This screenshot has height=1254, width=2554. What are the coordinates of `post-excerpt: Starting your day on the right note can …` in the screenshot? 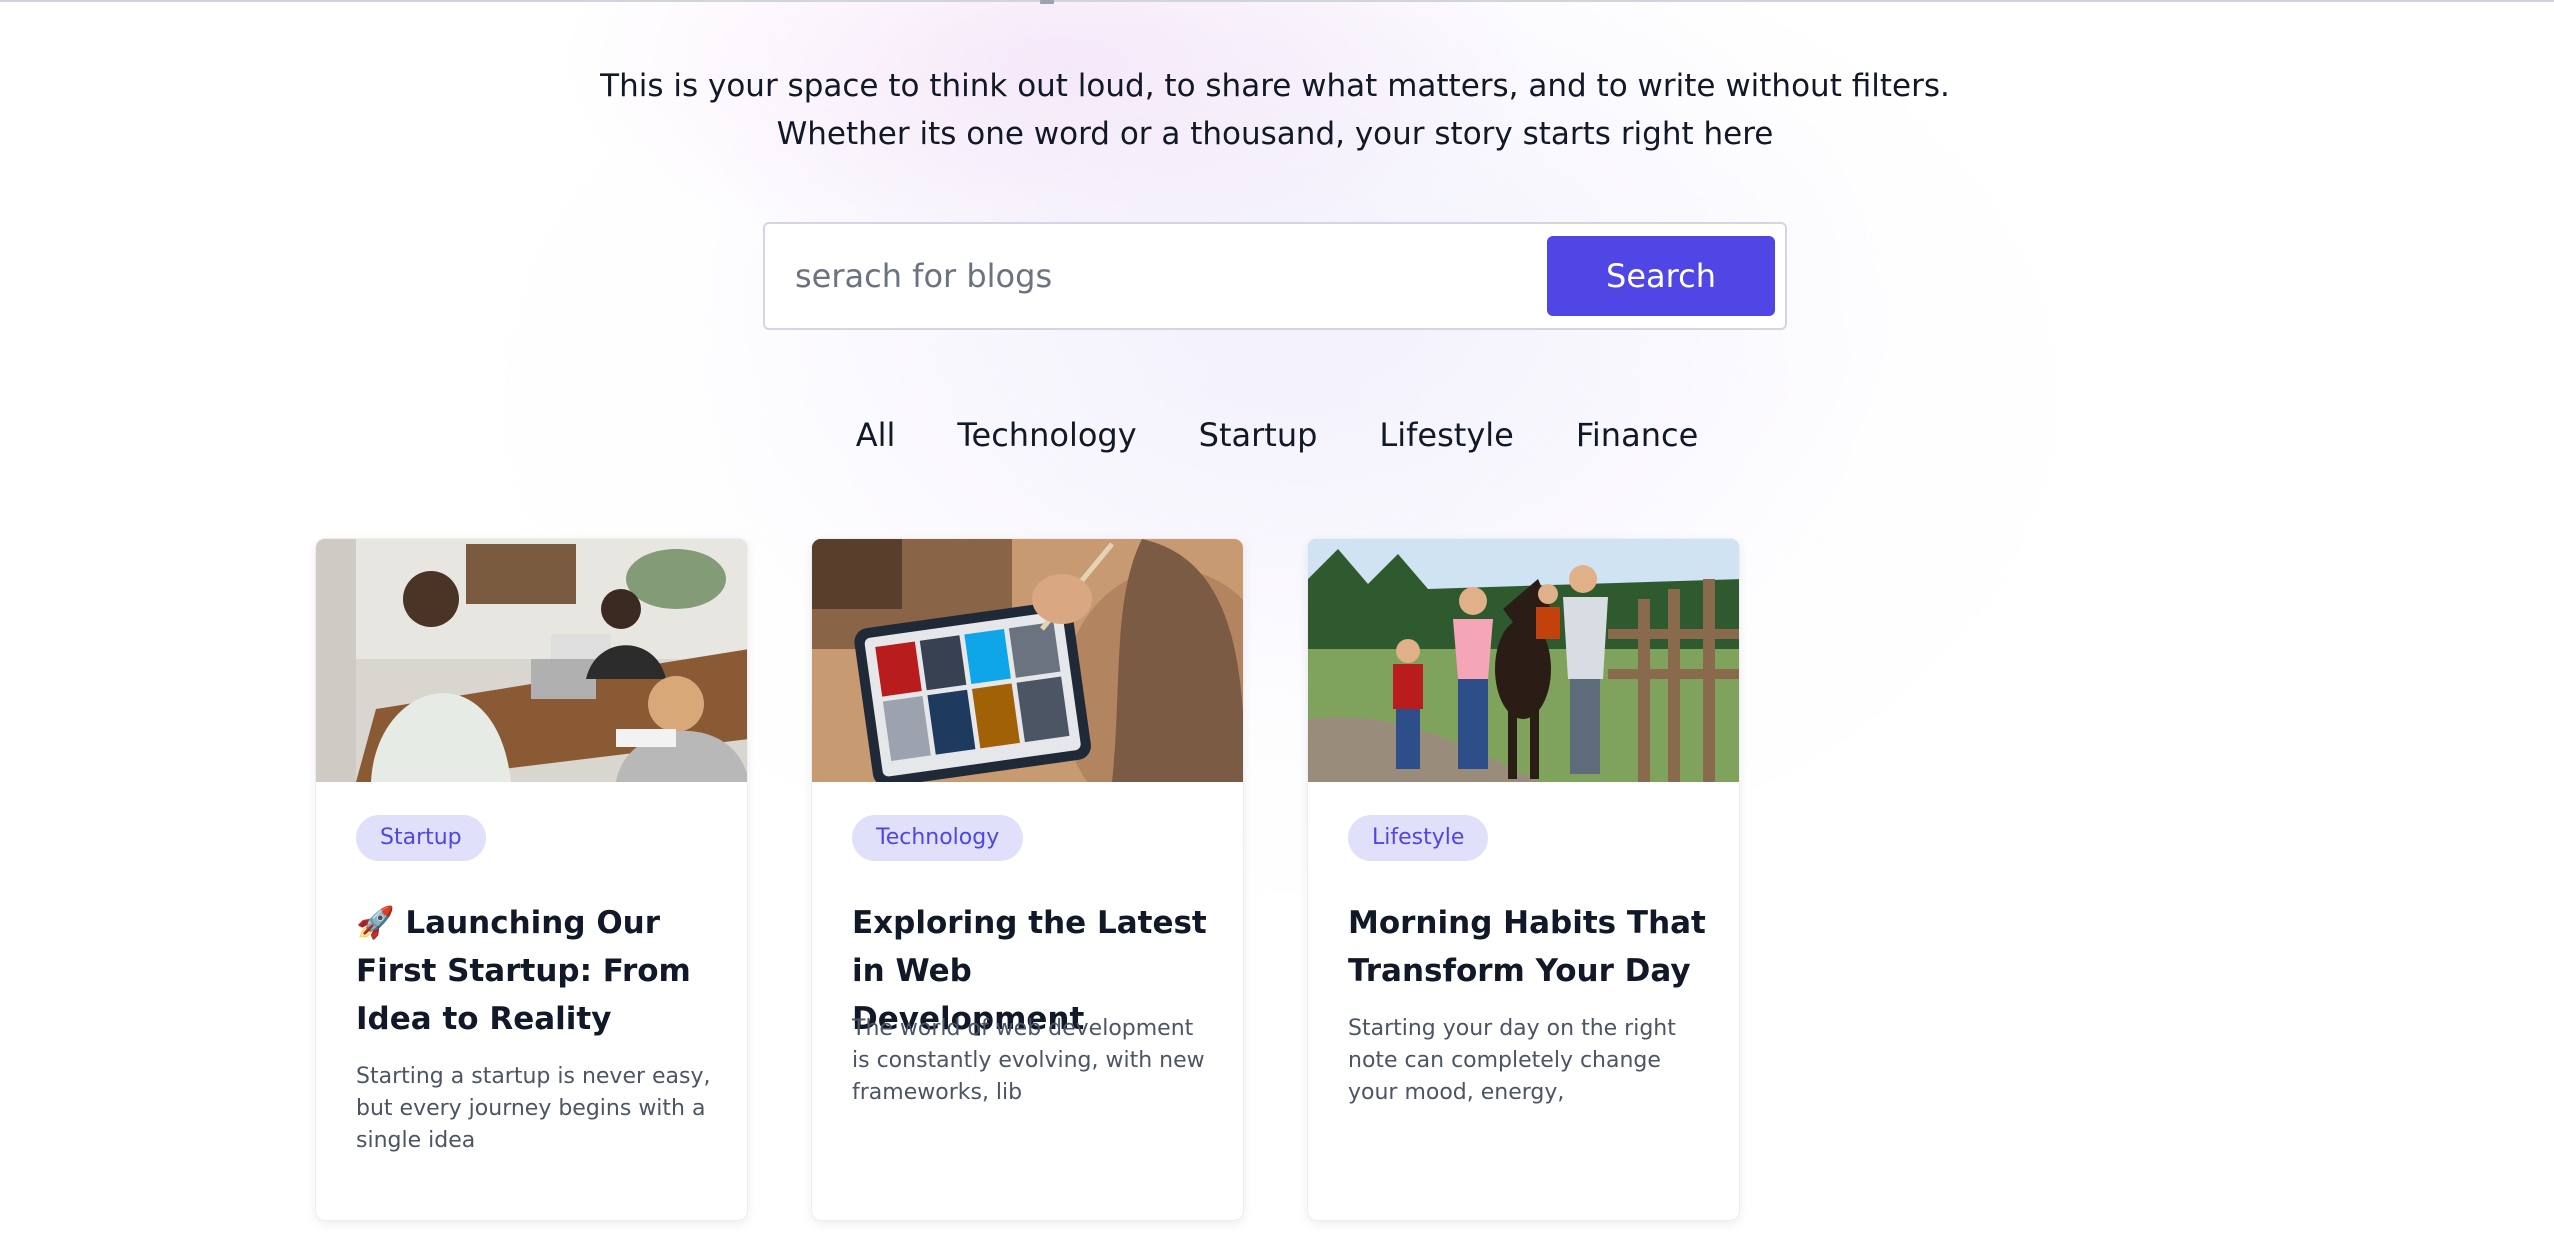 It's located at (1512, 1060).